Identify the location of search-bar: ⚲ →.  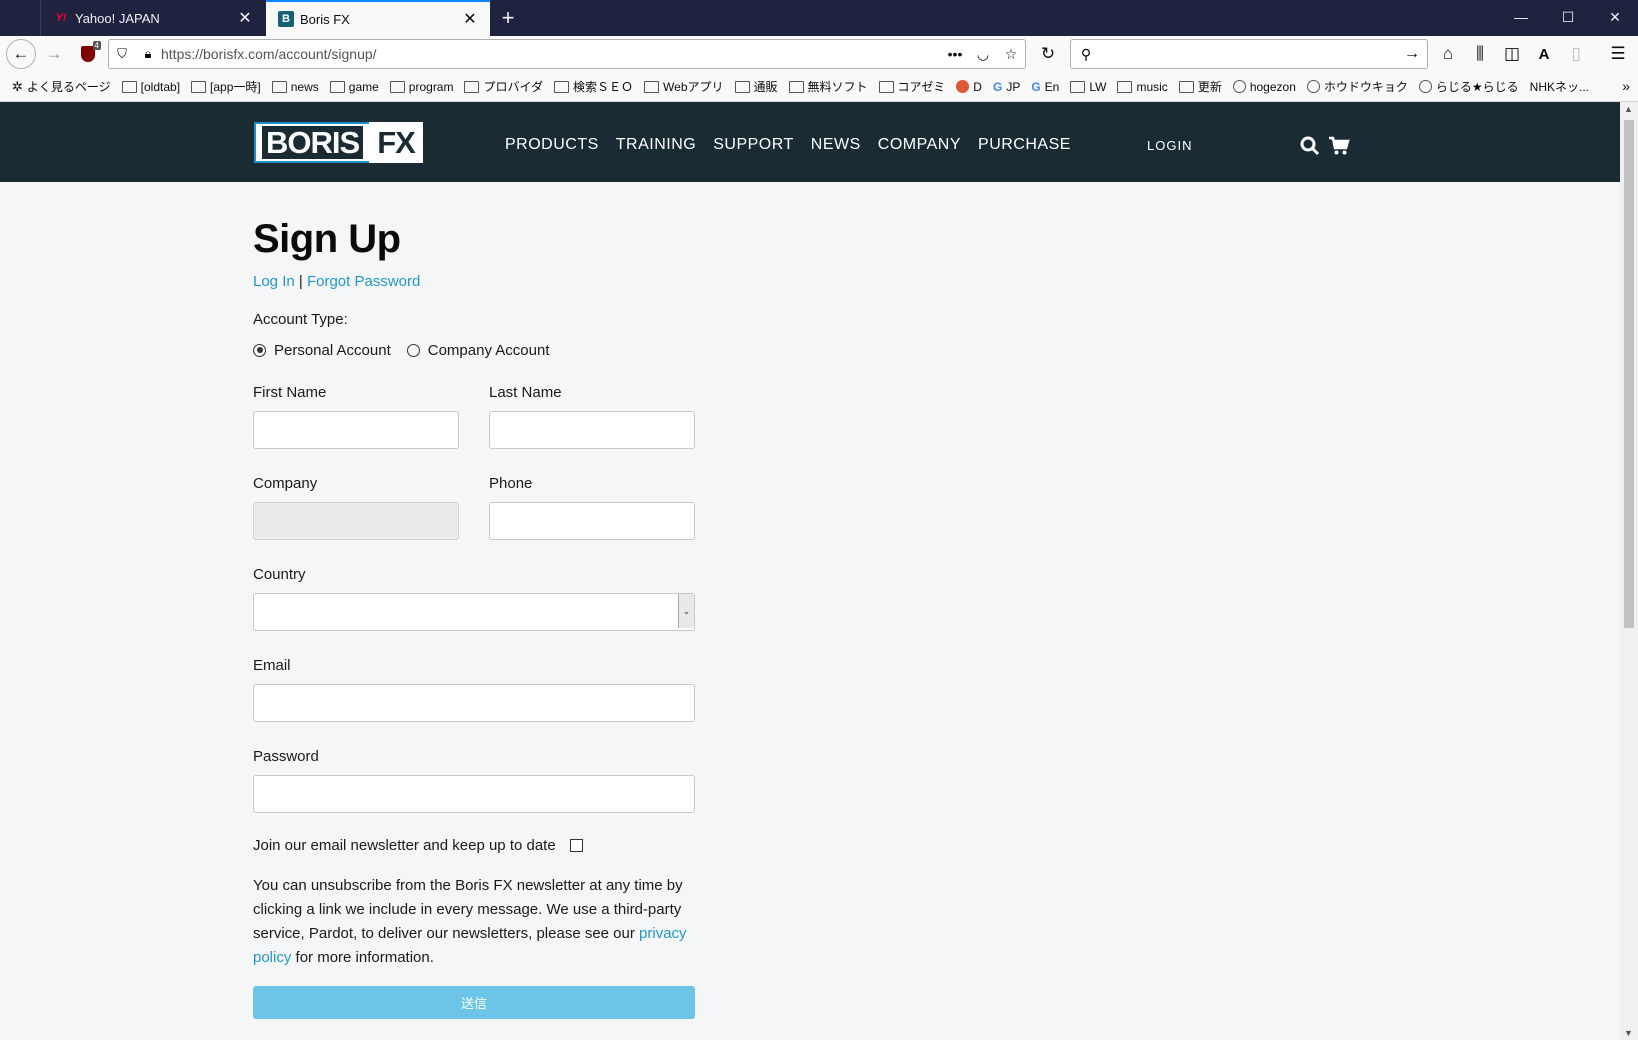
(1249, 54).